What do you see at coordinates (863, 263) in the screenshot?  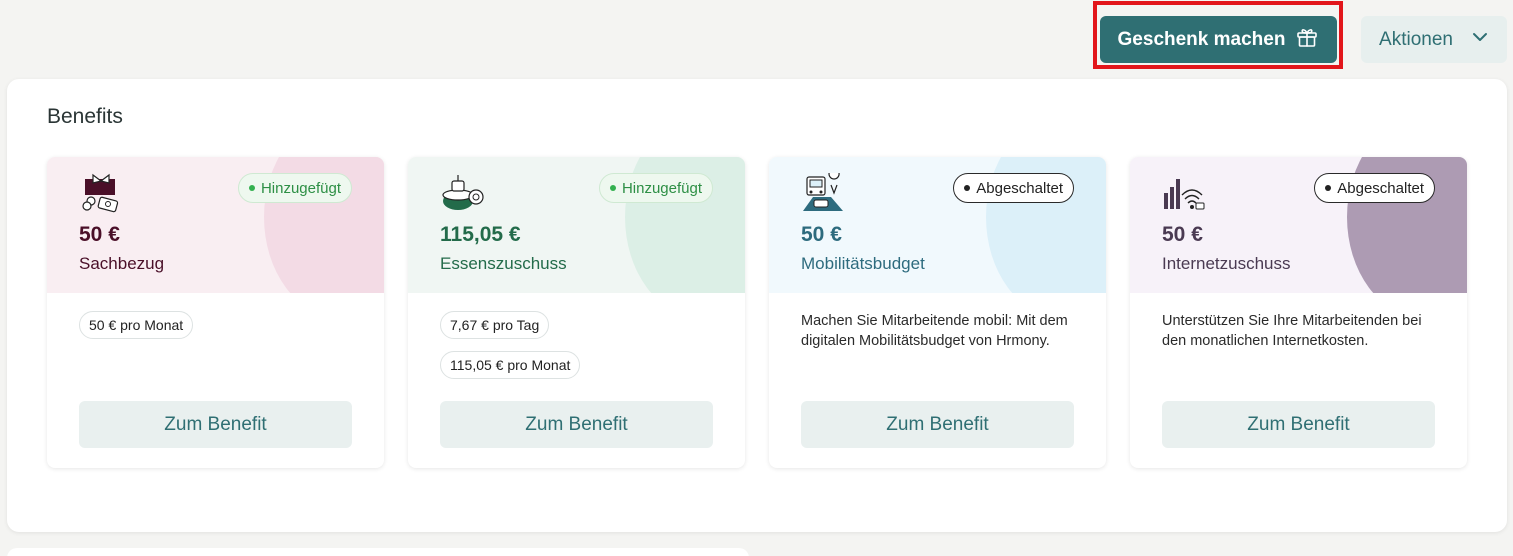 I see `benefit-name: Mobilitätsbudget` at bounding box center [863, 263].